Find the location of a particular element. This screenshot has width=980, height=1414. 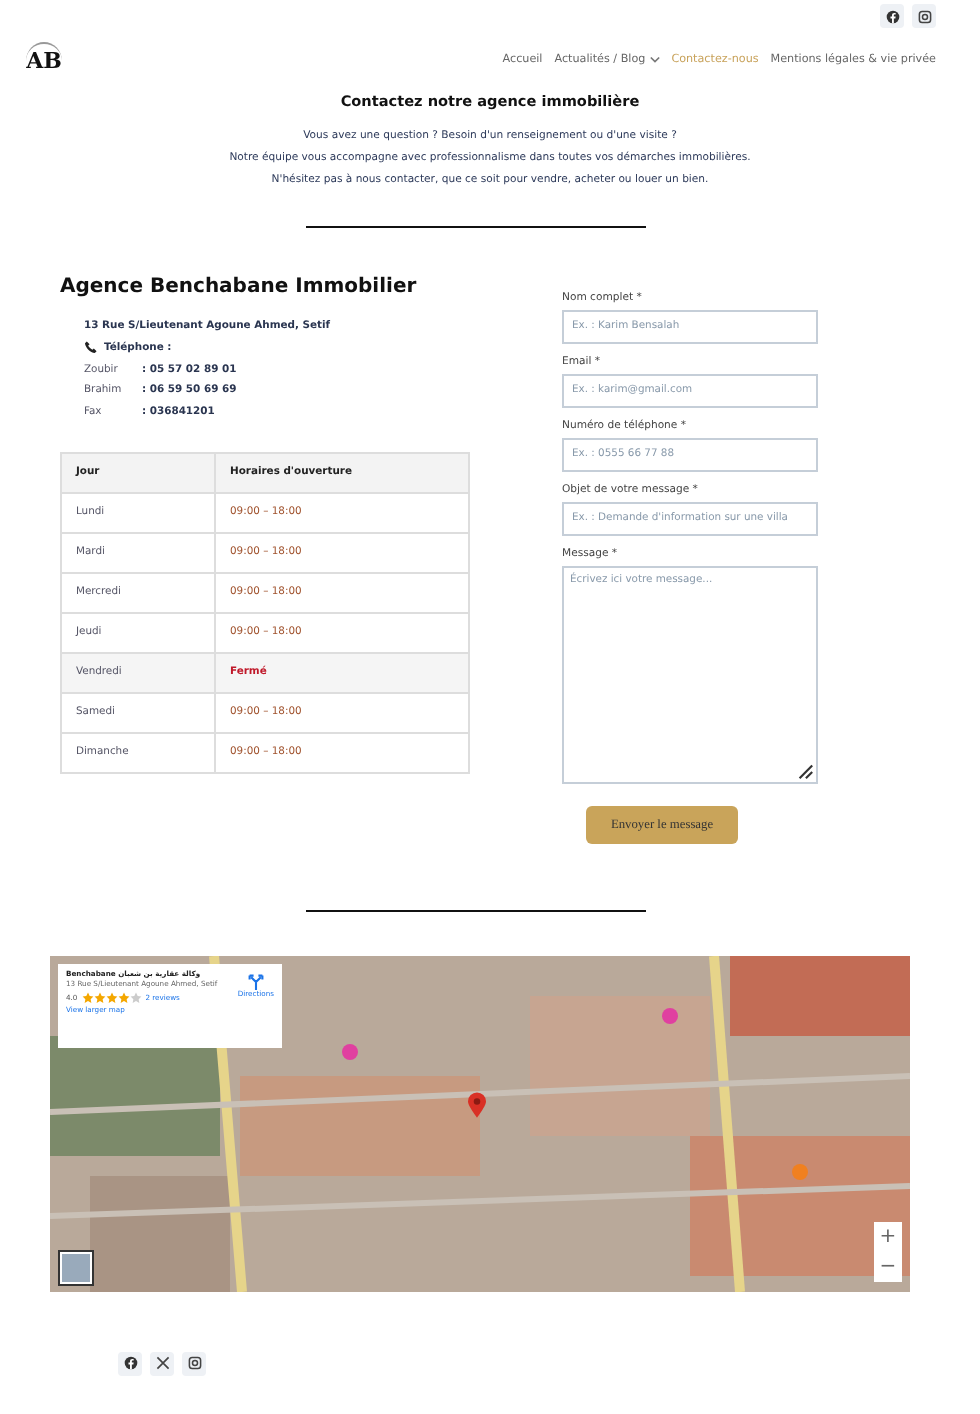

agency-name: Agence Benchabane Immobilier is located at coordinates (239, 286).